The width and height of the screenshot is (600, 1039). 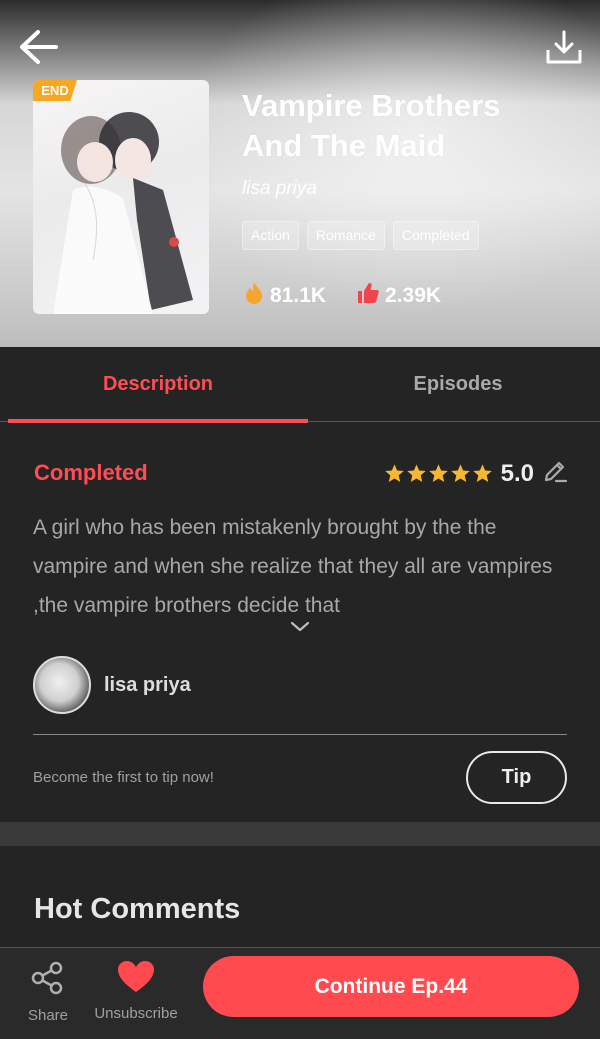 I want to click on genre-tag: Completed, so click(x=435, y=235).